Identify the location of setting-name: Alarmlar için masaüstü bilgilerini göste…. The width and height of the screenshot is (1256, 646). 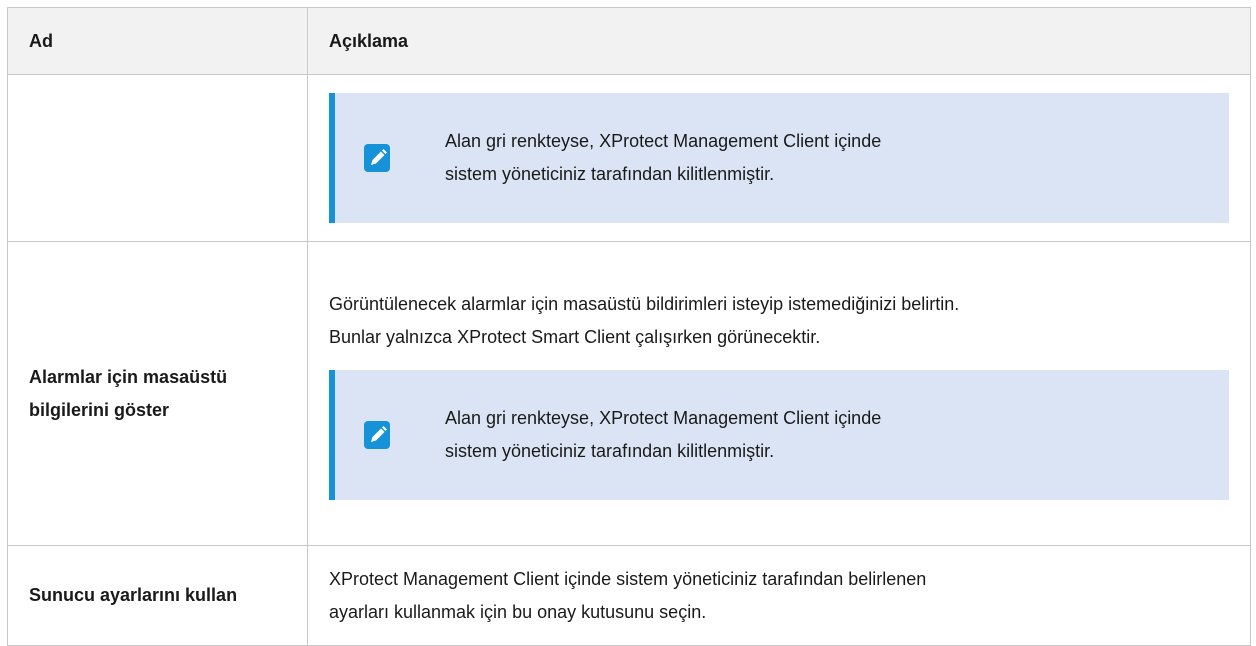
(157, 393).